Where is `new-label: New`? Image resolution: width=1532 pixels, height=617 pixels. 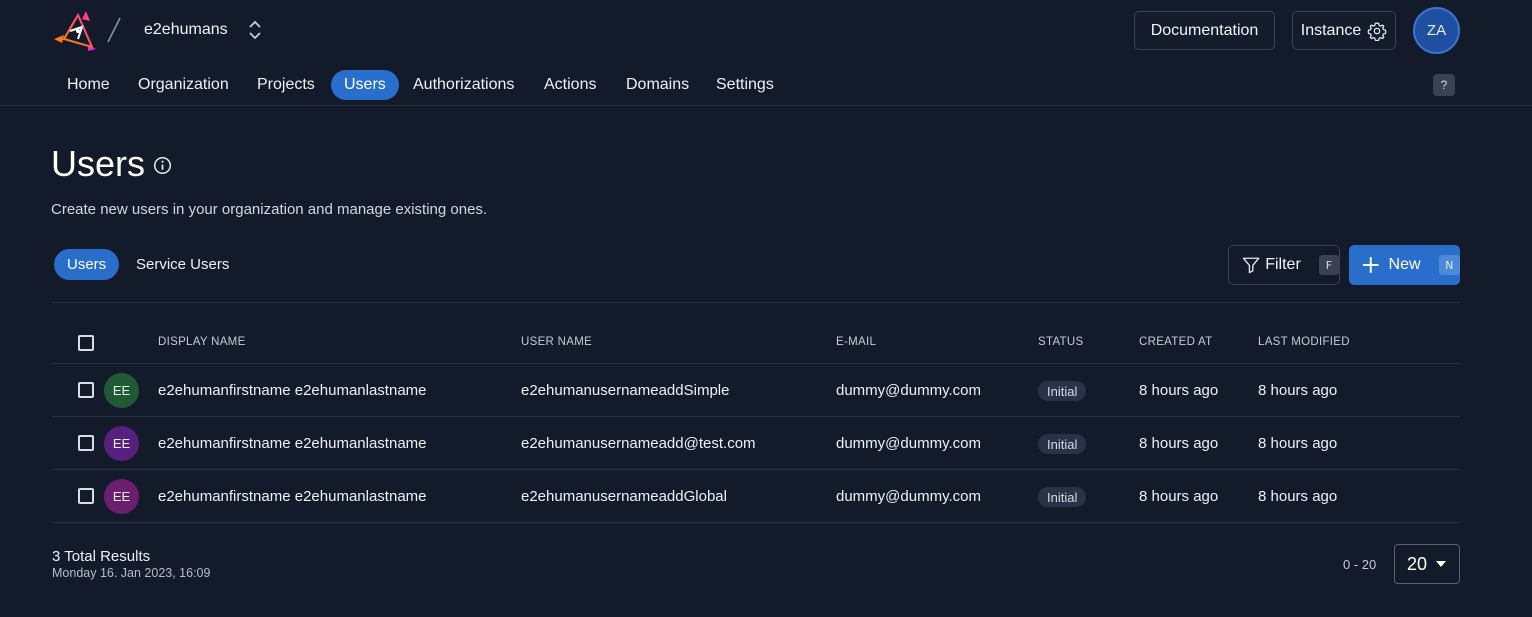 new-label: New is located at coordinates (1404, 264).